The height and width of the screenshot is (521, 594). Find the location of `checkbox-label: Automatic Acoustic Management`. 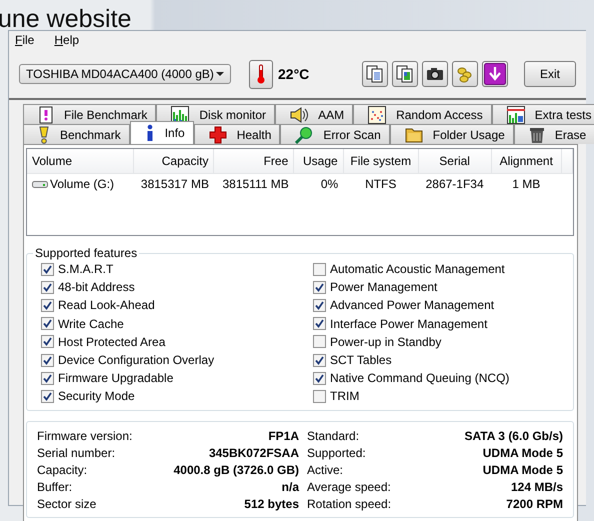

checkbox-label: Automatic Acoustic Management is located at coordinates (417, 269).